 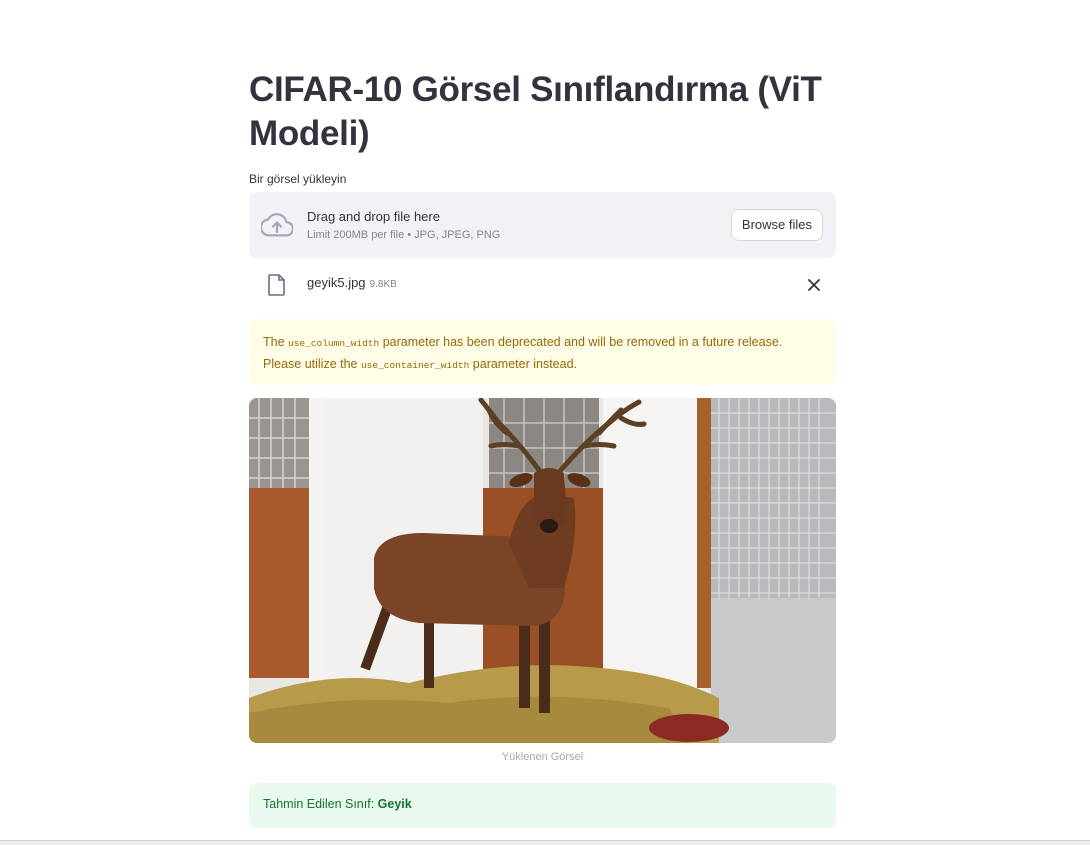 What do you see at coordinates (776, 225) in the screenshot?
I see `browse-files-button: Browse files` at bounding box center [776, 225].